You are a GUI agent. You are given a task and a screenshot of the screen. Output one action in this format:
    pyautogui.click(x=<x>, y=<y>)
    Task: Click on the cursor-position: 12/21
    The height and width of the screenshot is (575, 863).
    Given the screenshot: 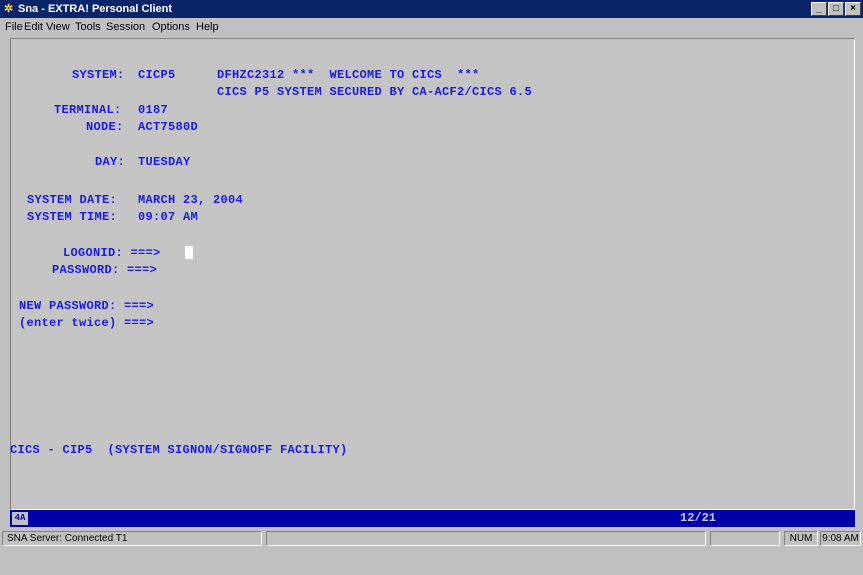 What is the action you would take?
    pyautogui.click(x=698, y=518)
    